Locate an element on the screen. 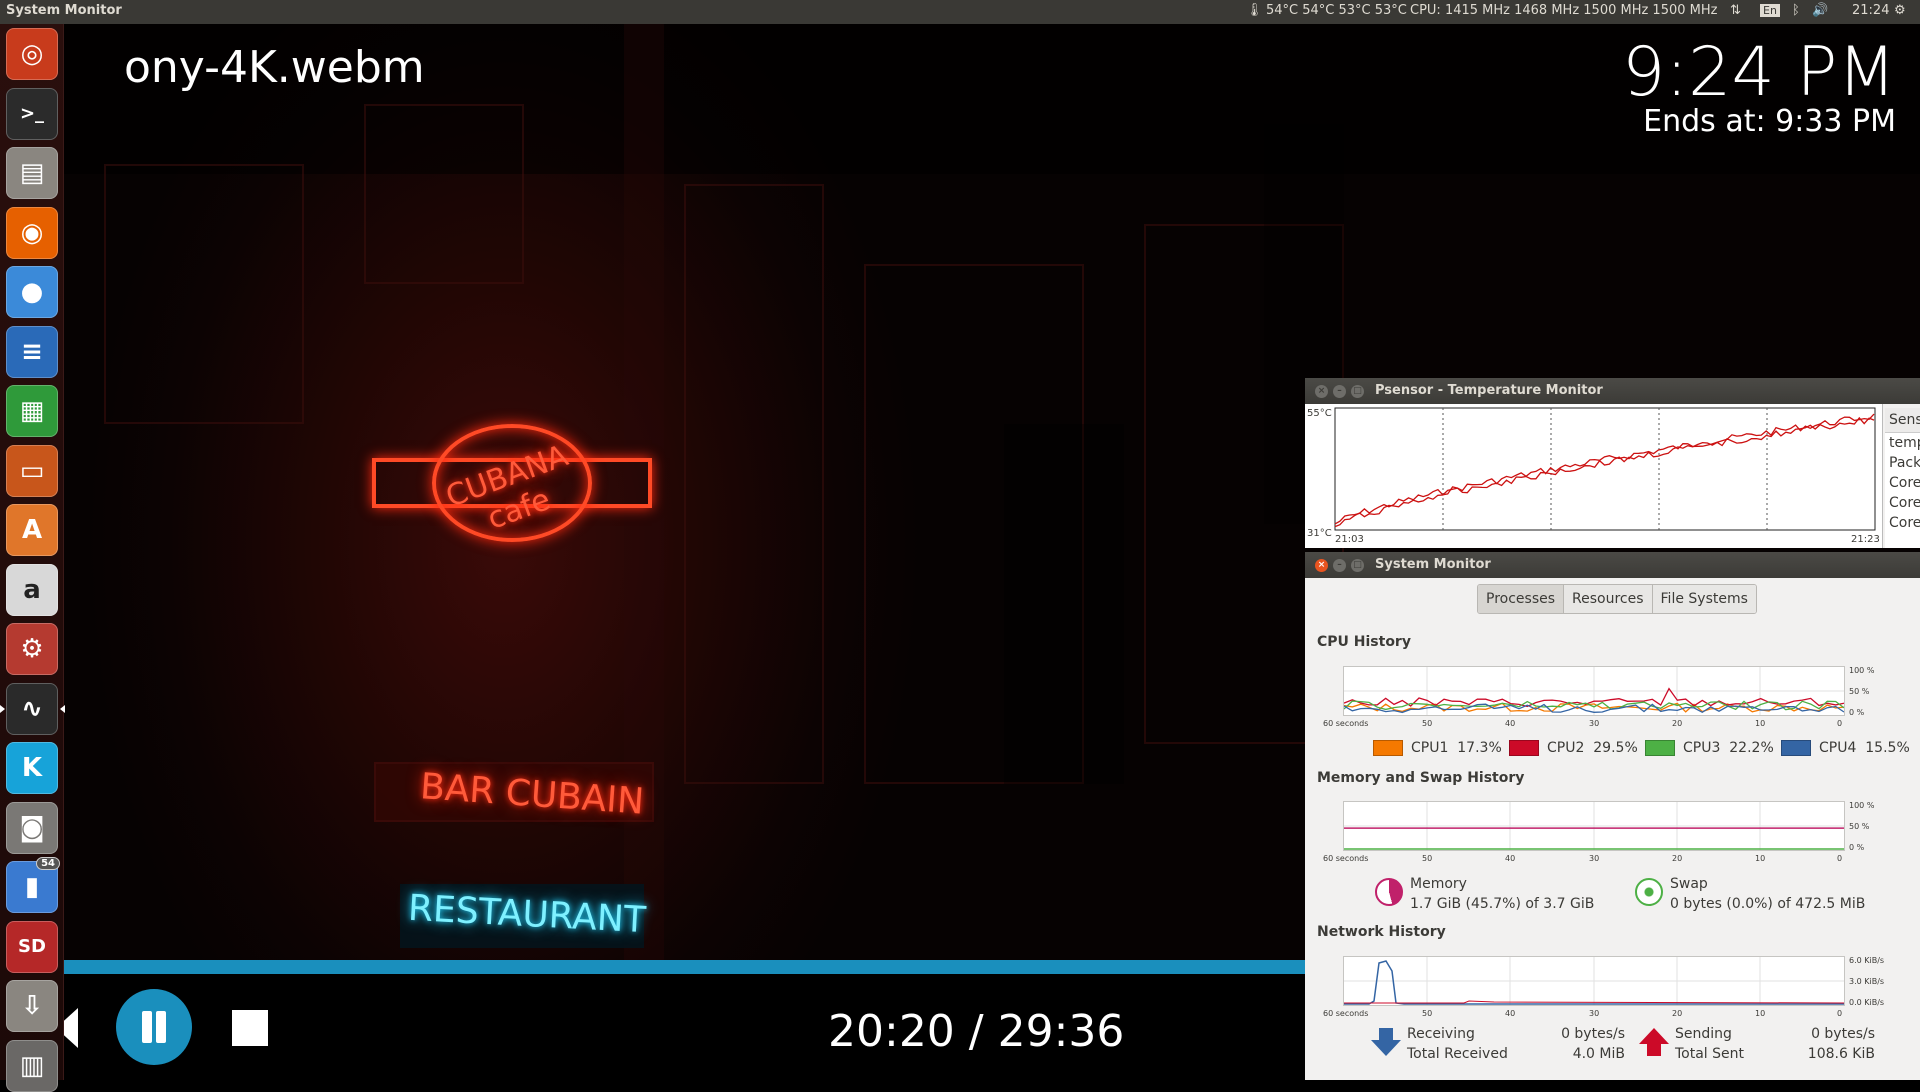 Image resolution: width=1920 pixels, height=1092 pixels. mem-pct-tick-label: 50 % is located at coordinates (1859, 826).